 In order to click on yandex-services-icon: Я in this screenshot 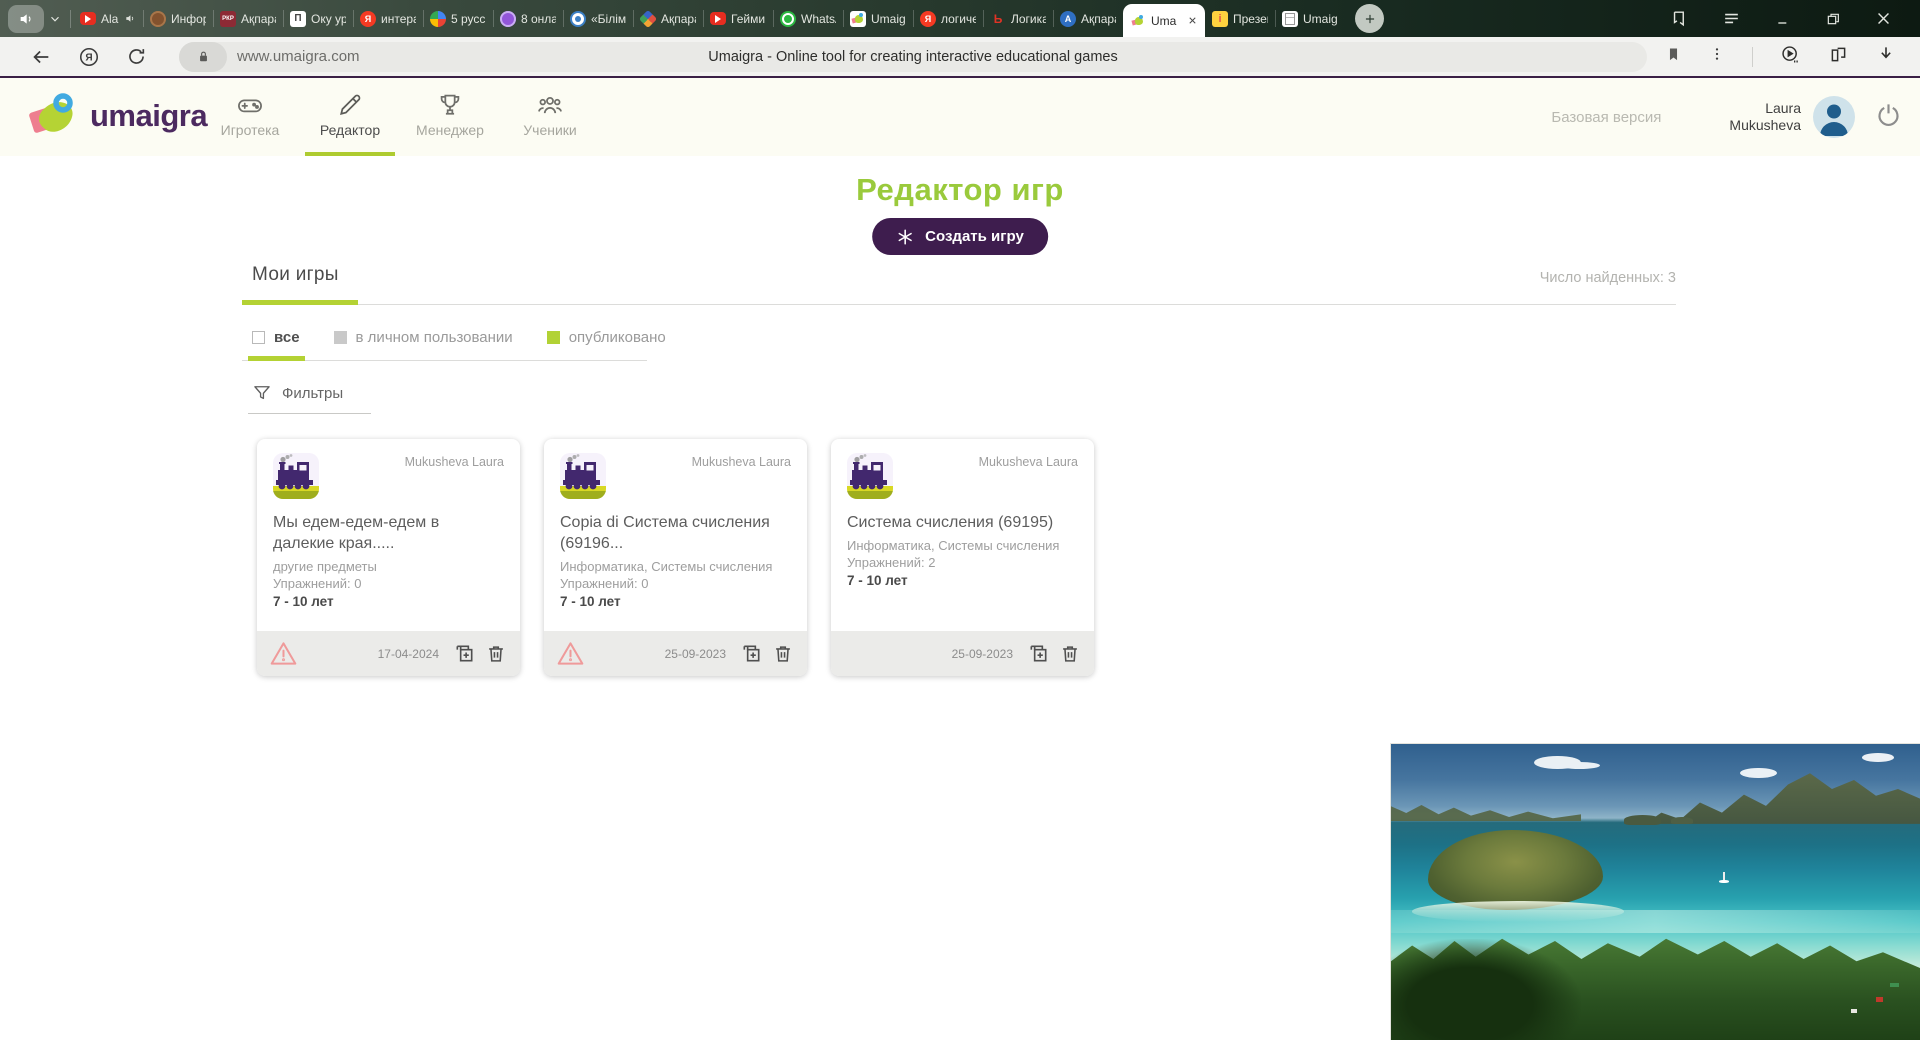, I will do `click(89, 57)`.